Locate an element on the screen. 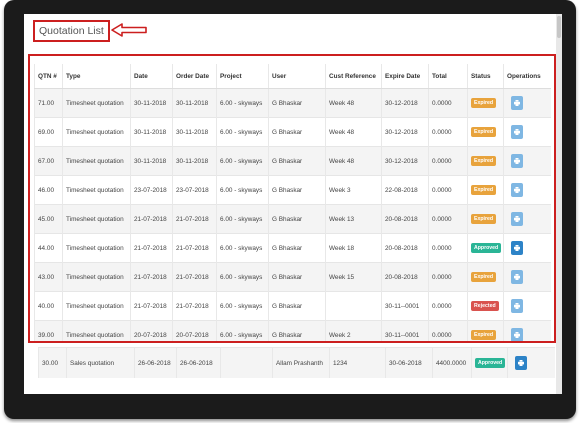 The width and height of the screenshot is (580, 423). vertical-scrollbar is located at coordinates (559, 204).